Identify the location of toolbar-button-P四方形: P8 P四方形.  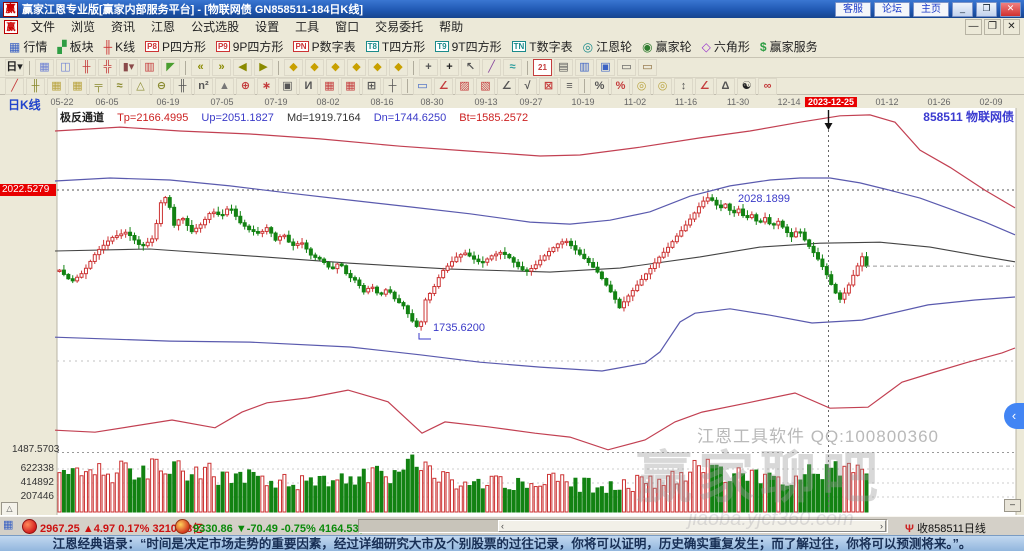
(175, 46).